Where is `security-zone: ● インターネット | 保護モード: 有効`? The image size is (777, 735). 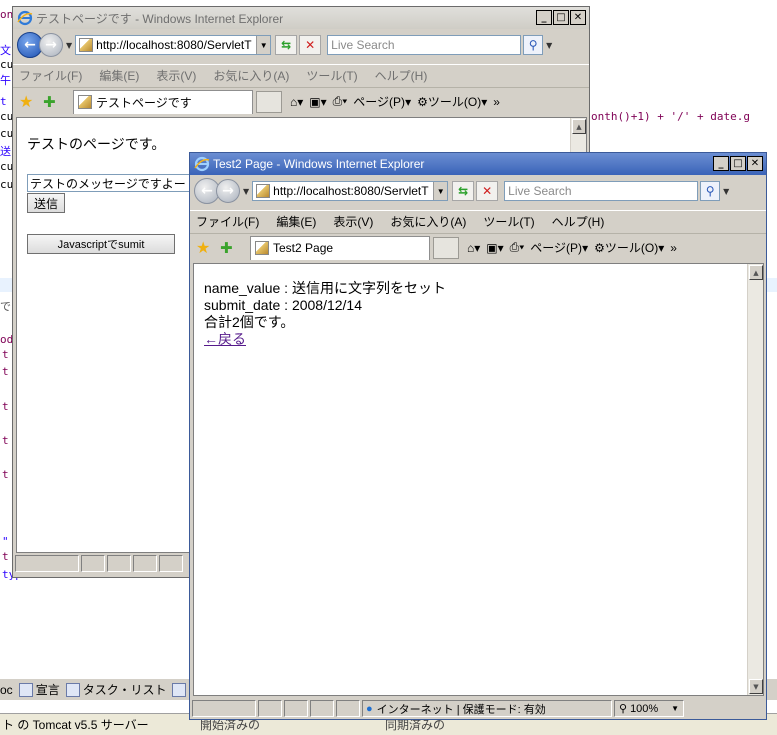
security-zone: ● インターネット | 保護モード: 有効 is located at coordinates (487, 708).